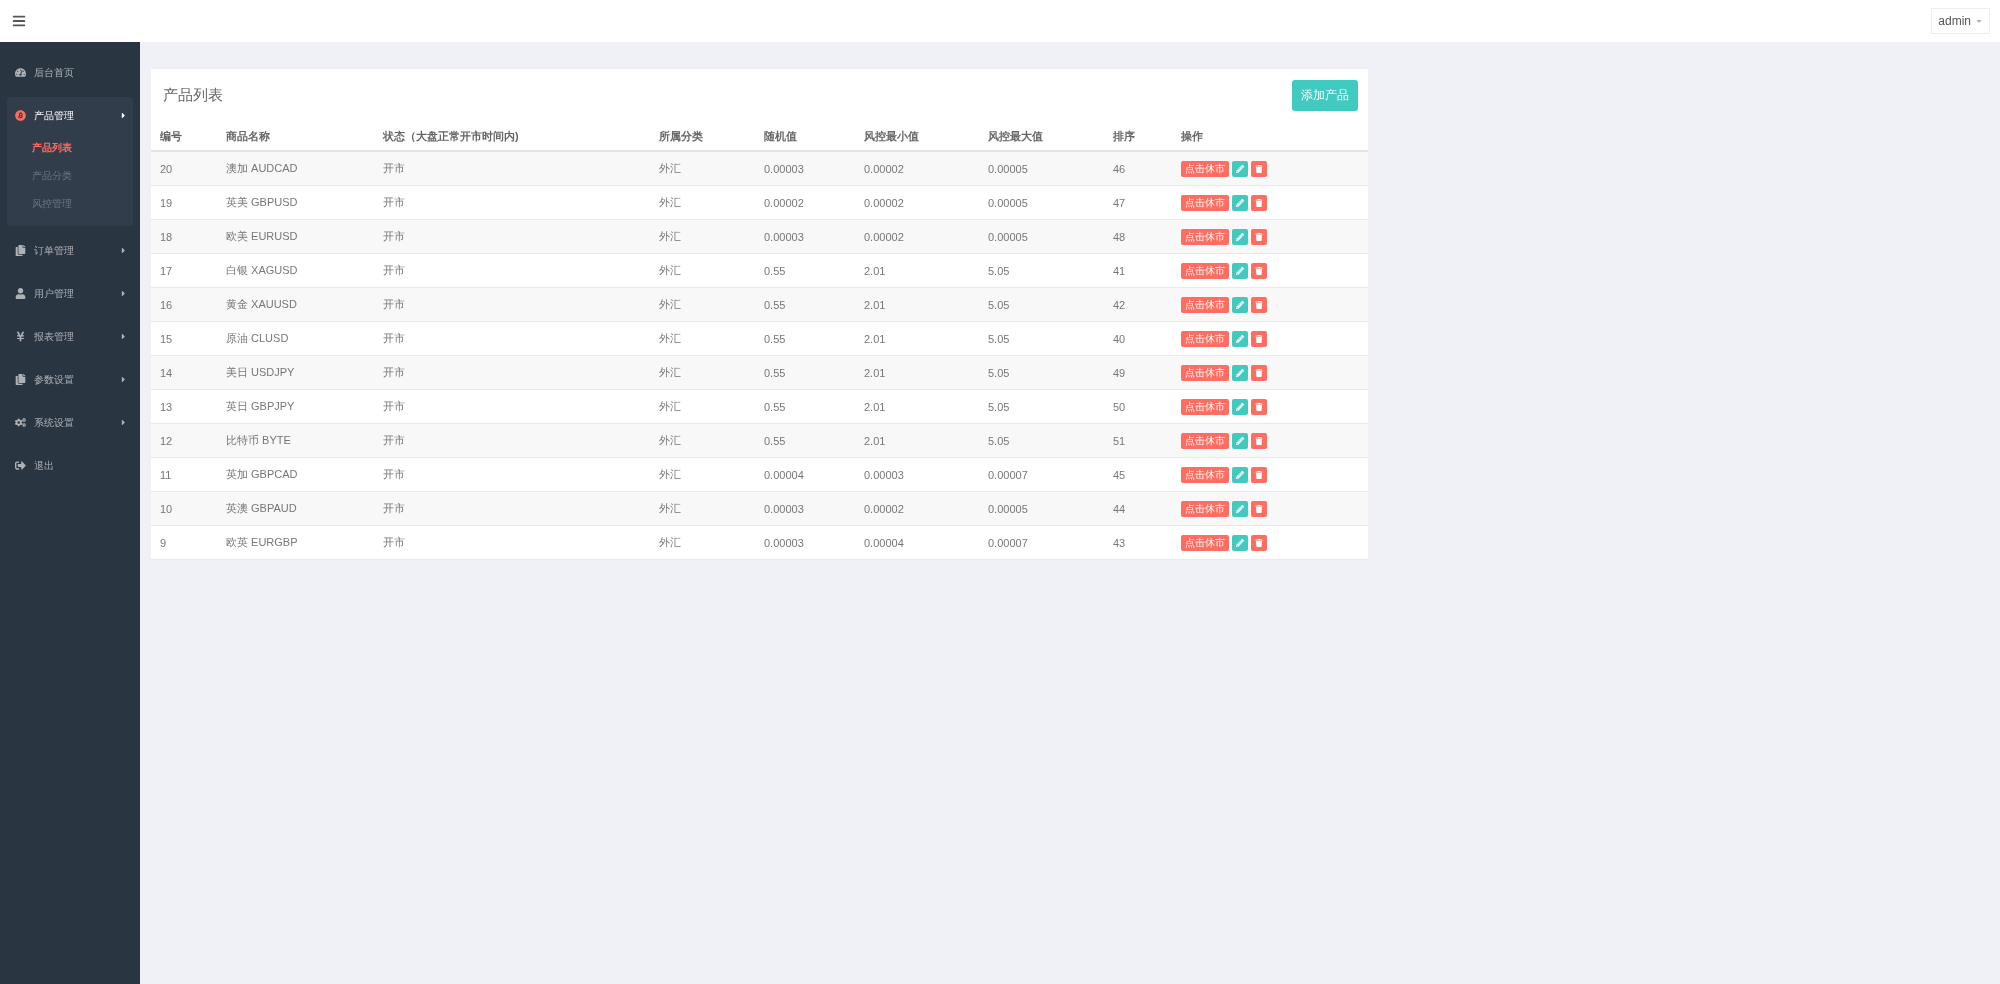 This screenshot has height=984, width=2000. Describe the element at coordinates (1325, 95) in the screenshot. I see `add-product-button: 添加产品` at that location.